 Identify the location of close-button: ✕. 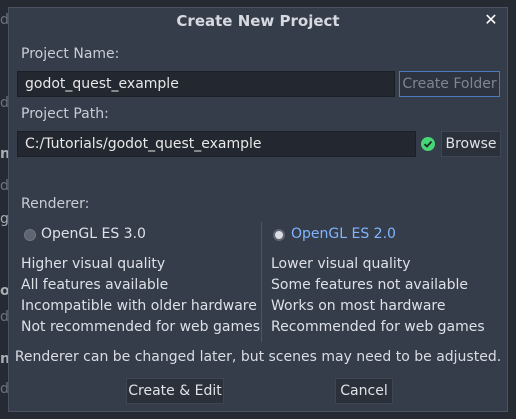
(491, 20).